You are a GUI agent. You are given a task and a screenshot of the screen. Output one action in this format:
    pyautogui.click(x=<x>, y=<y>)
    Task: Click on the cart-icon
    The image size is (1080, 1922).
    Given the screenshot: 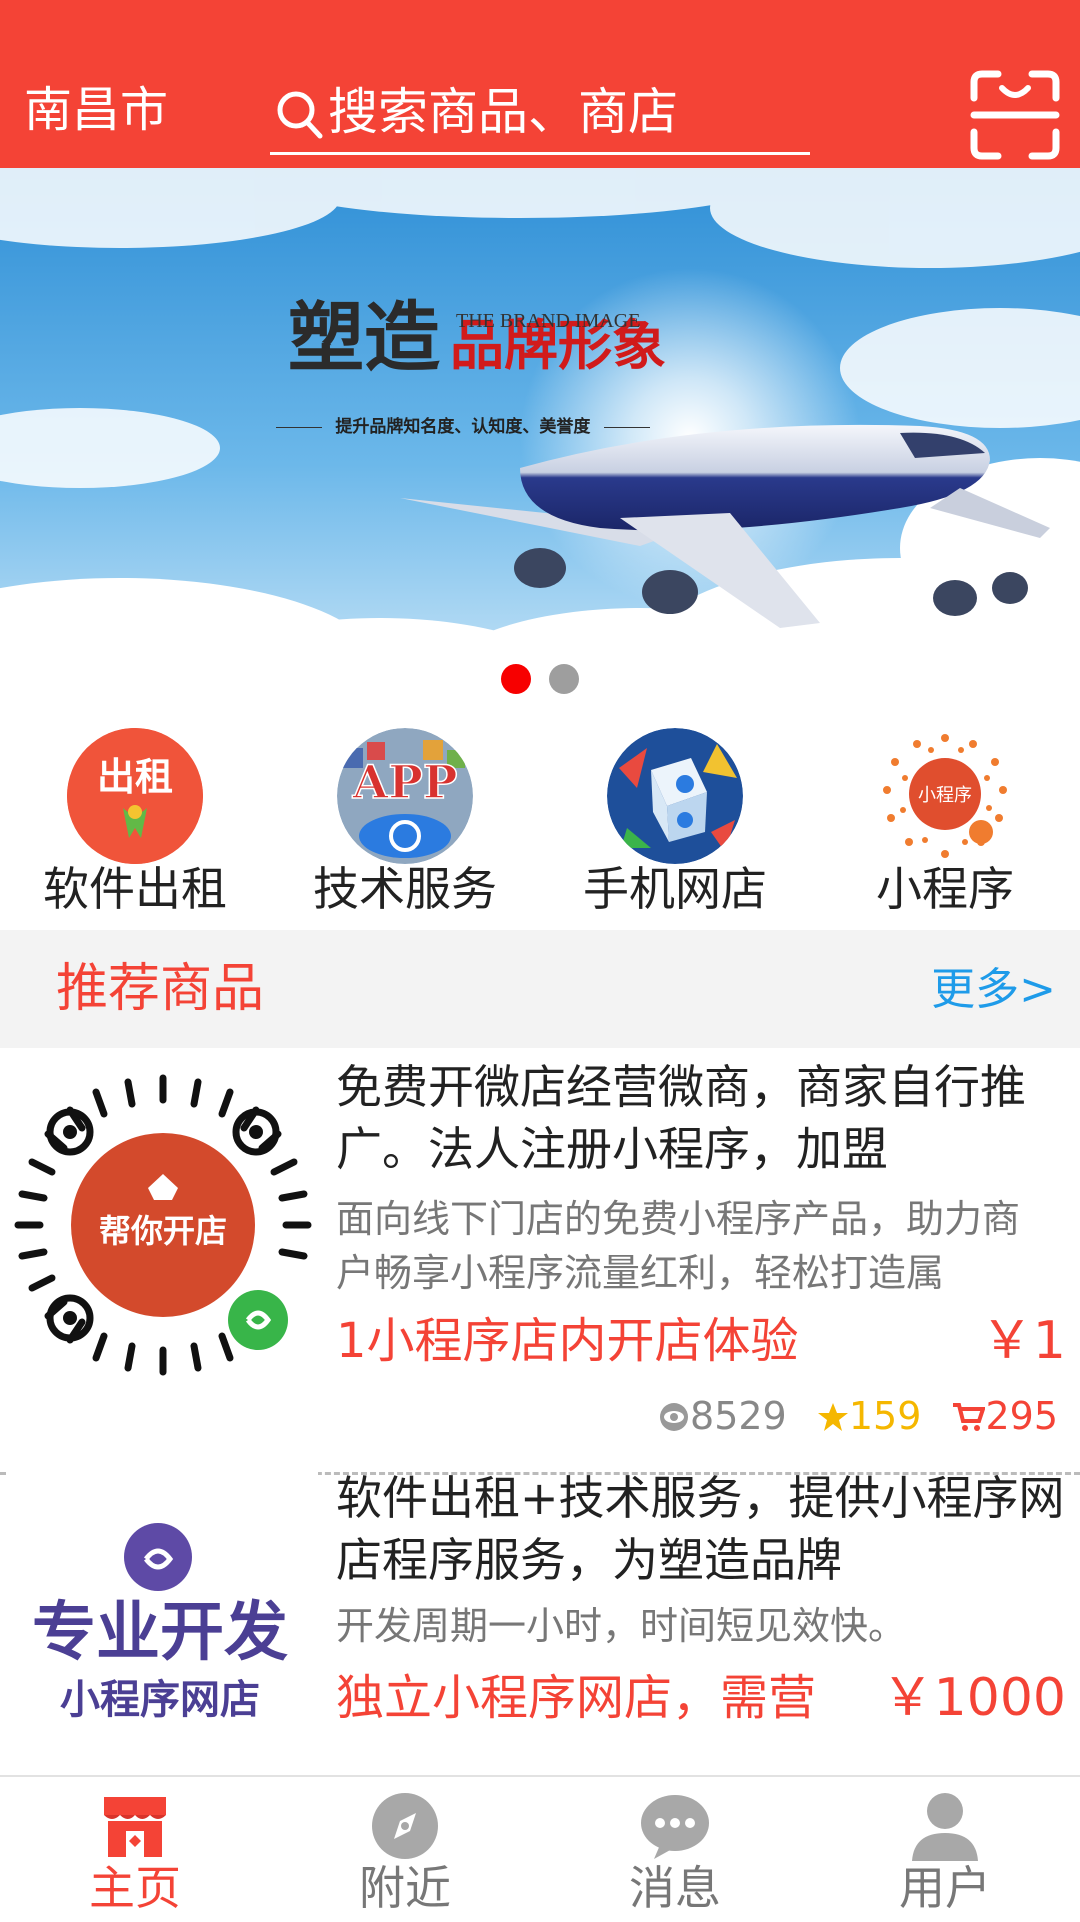 What is the action you would take?
    pyautogui.click(x=970, y=1417)
    